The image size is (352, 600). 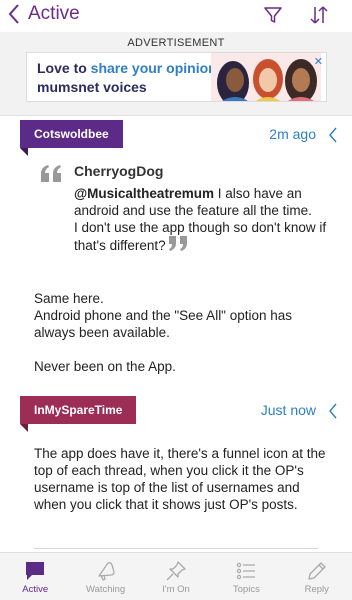 I want to click on tab-reply: Reply, so click(x=317, y=576).